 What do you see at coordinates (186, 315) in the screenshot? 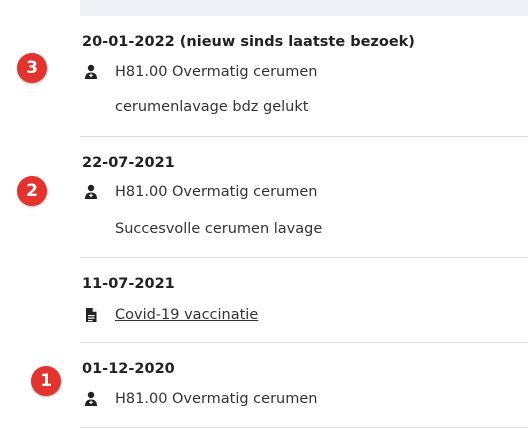
I see `covid-vaccination-link: Covid-19 vaccinatie` at bounding box center [186, 315].